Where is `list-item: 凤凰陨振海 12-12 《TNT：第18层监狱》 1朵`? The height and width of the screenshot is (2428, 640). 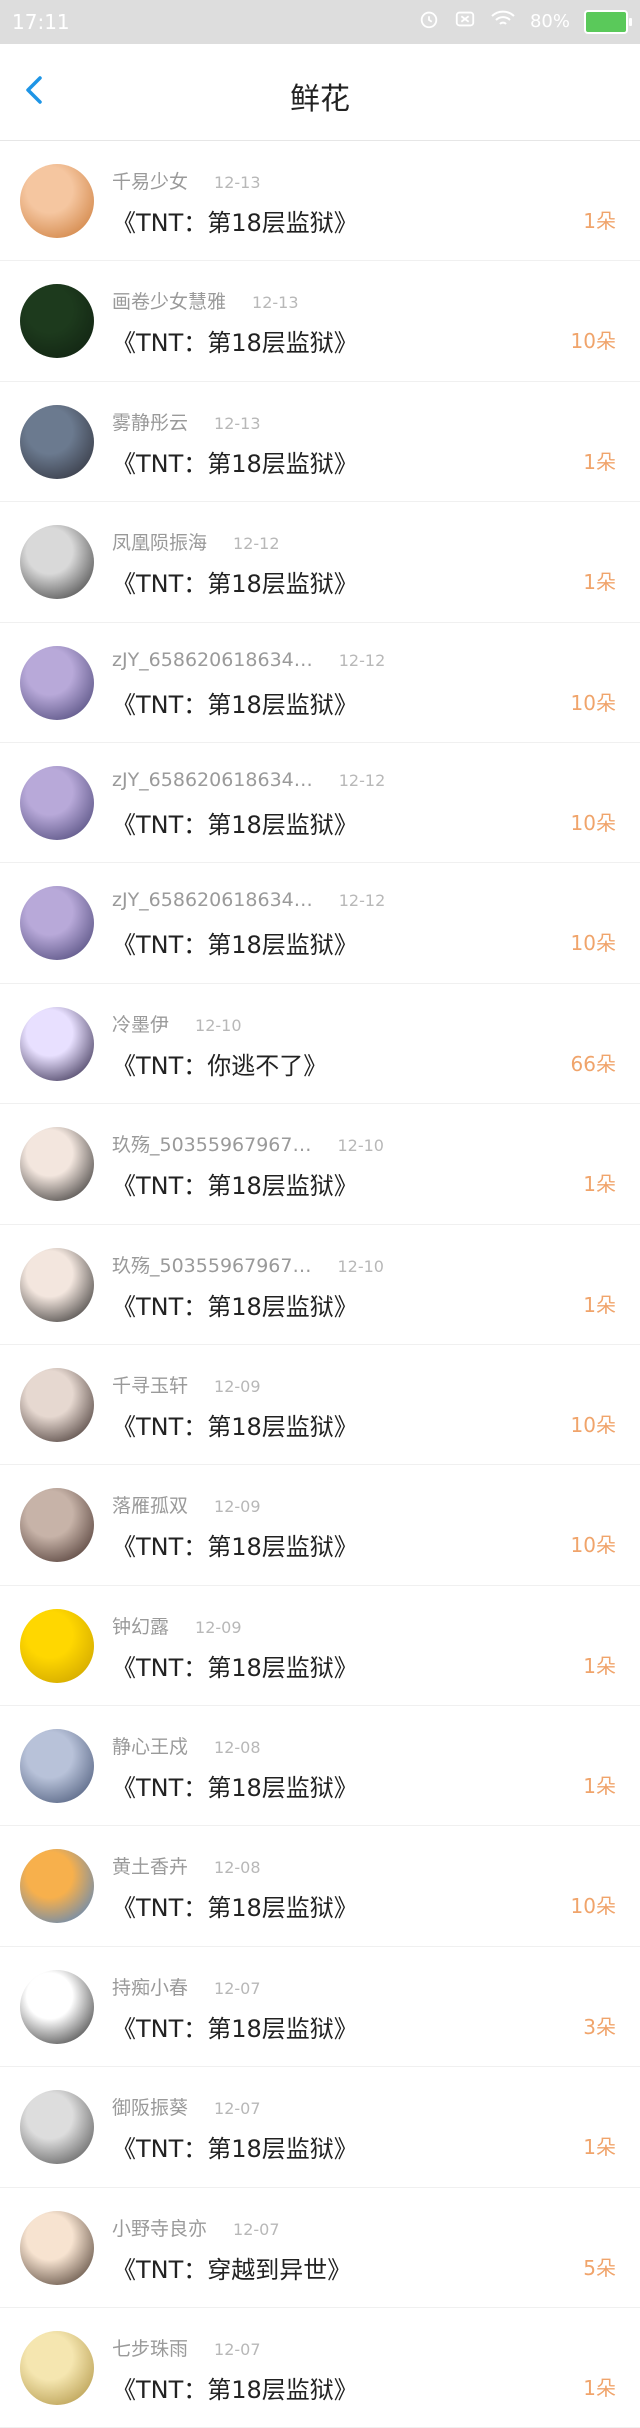 list-item: 凤凰陨振海 12-12 《TNT：第18层监狱》 1朵 is located at coordinates (320, 562).